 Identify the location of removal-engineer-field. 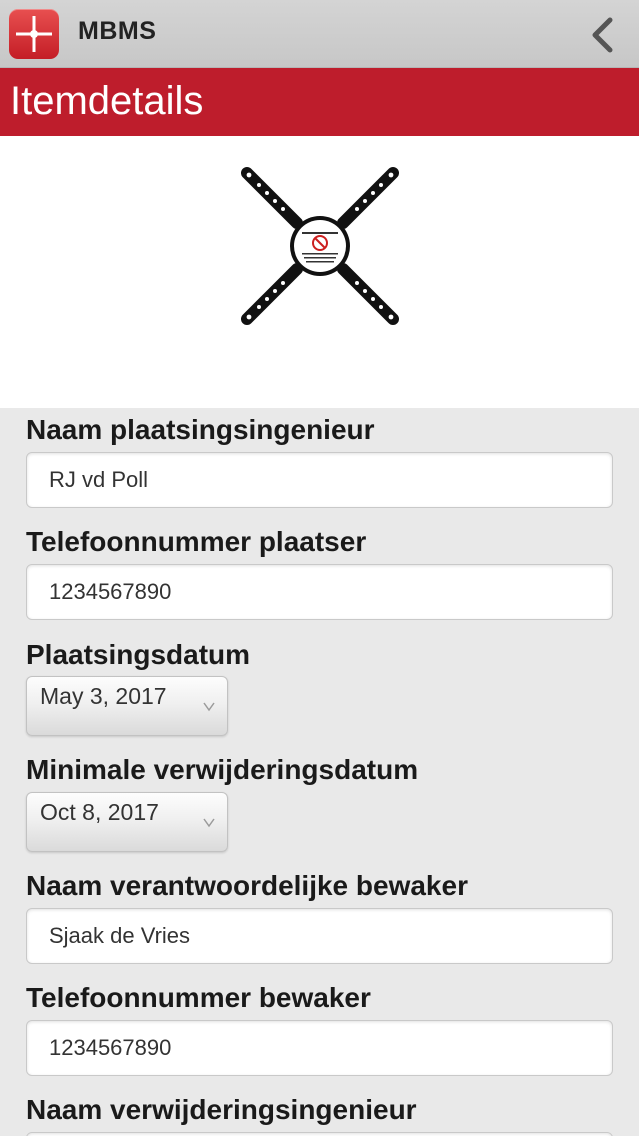
(319, 1134).